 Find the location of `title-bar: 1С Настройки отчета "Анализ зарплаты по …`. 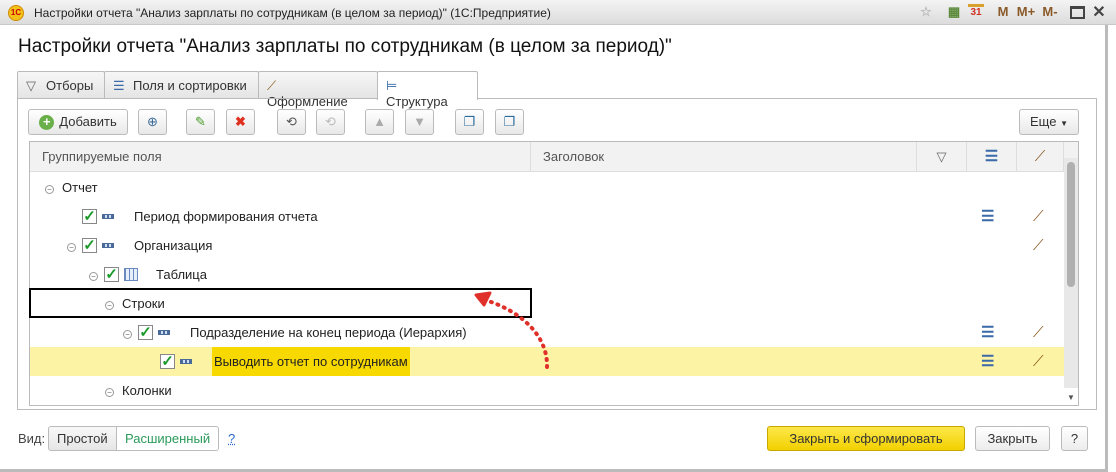

title-bar: 1С Настройки отчета "Анализ зарплаты по … is located at coordinates (558, 12).